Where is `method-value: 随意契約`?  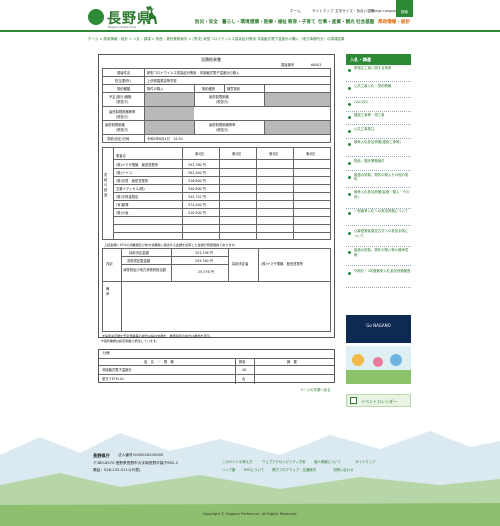 method-value: 随意契約 is located at coordinates (234, 89).